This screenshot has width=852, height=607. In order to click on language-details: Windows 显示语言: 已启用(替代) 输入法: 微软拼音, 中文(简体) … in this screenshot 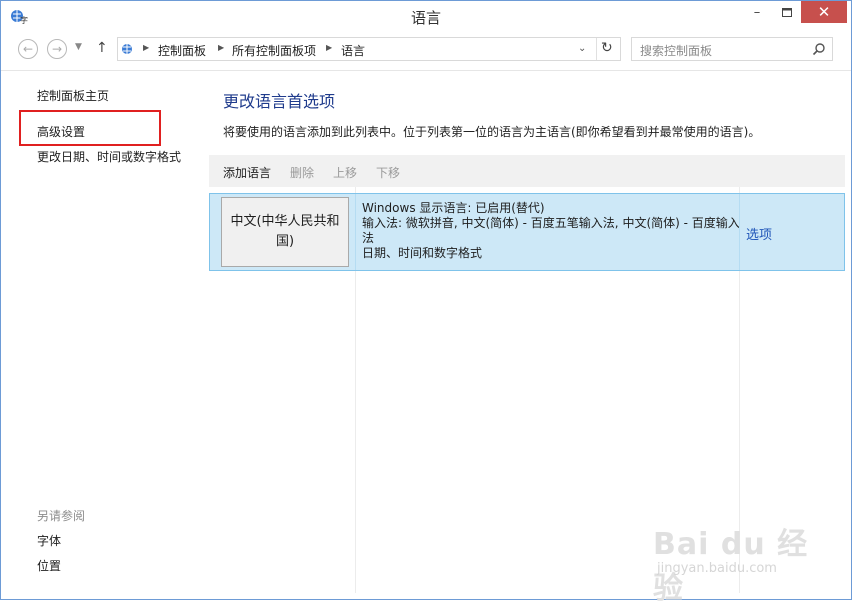, I will do `click(551, 231)`.